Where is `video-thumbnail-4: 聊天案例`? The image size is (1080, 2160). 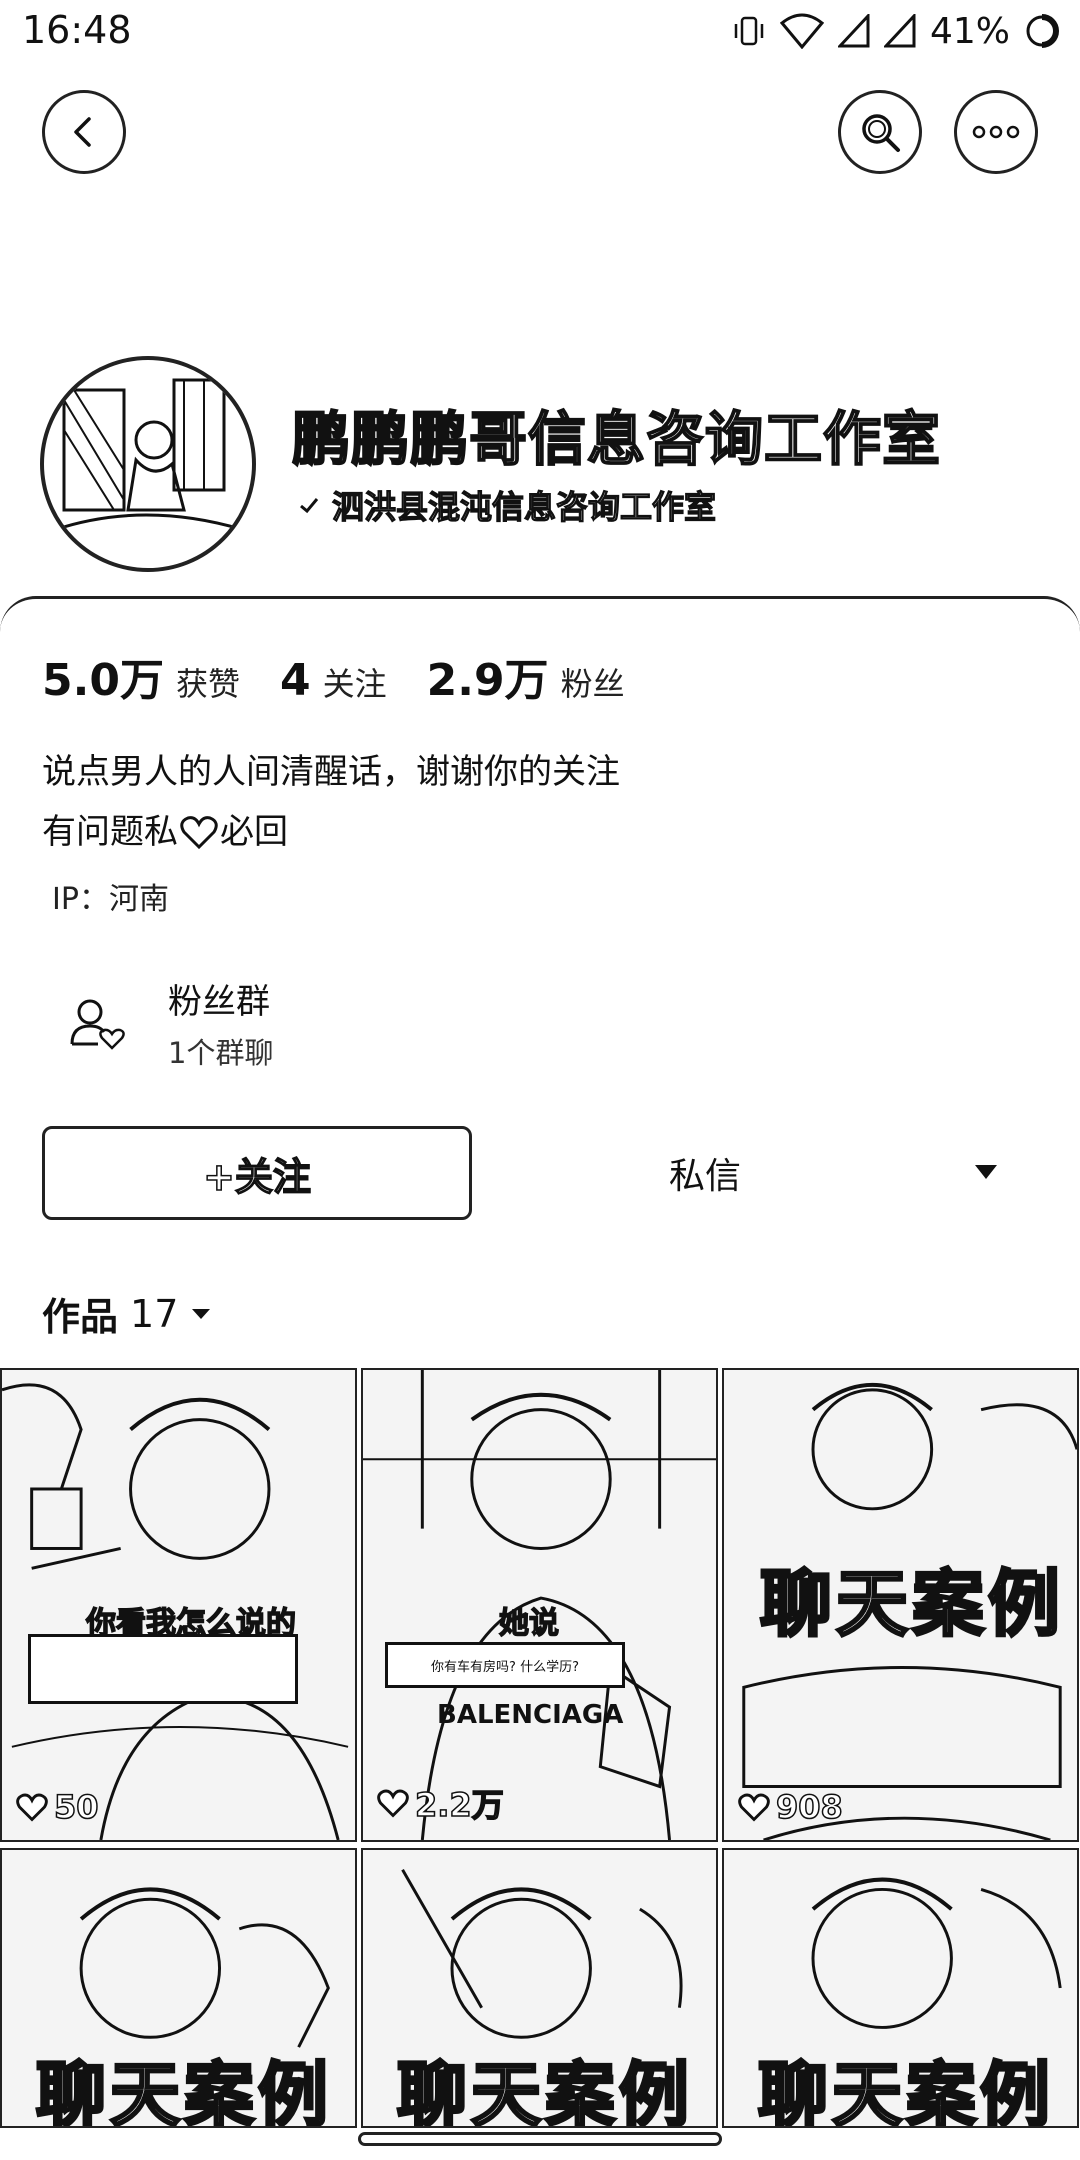 video-thumbnail-4: 聊天案例 is located at coordinates (178, 1988).